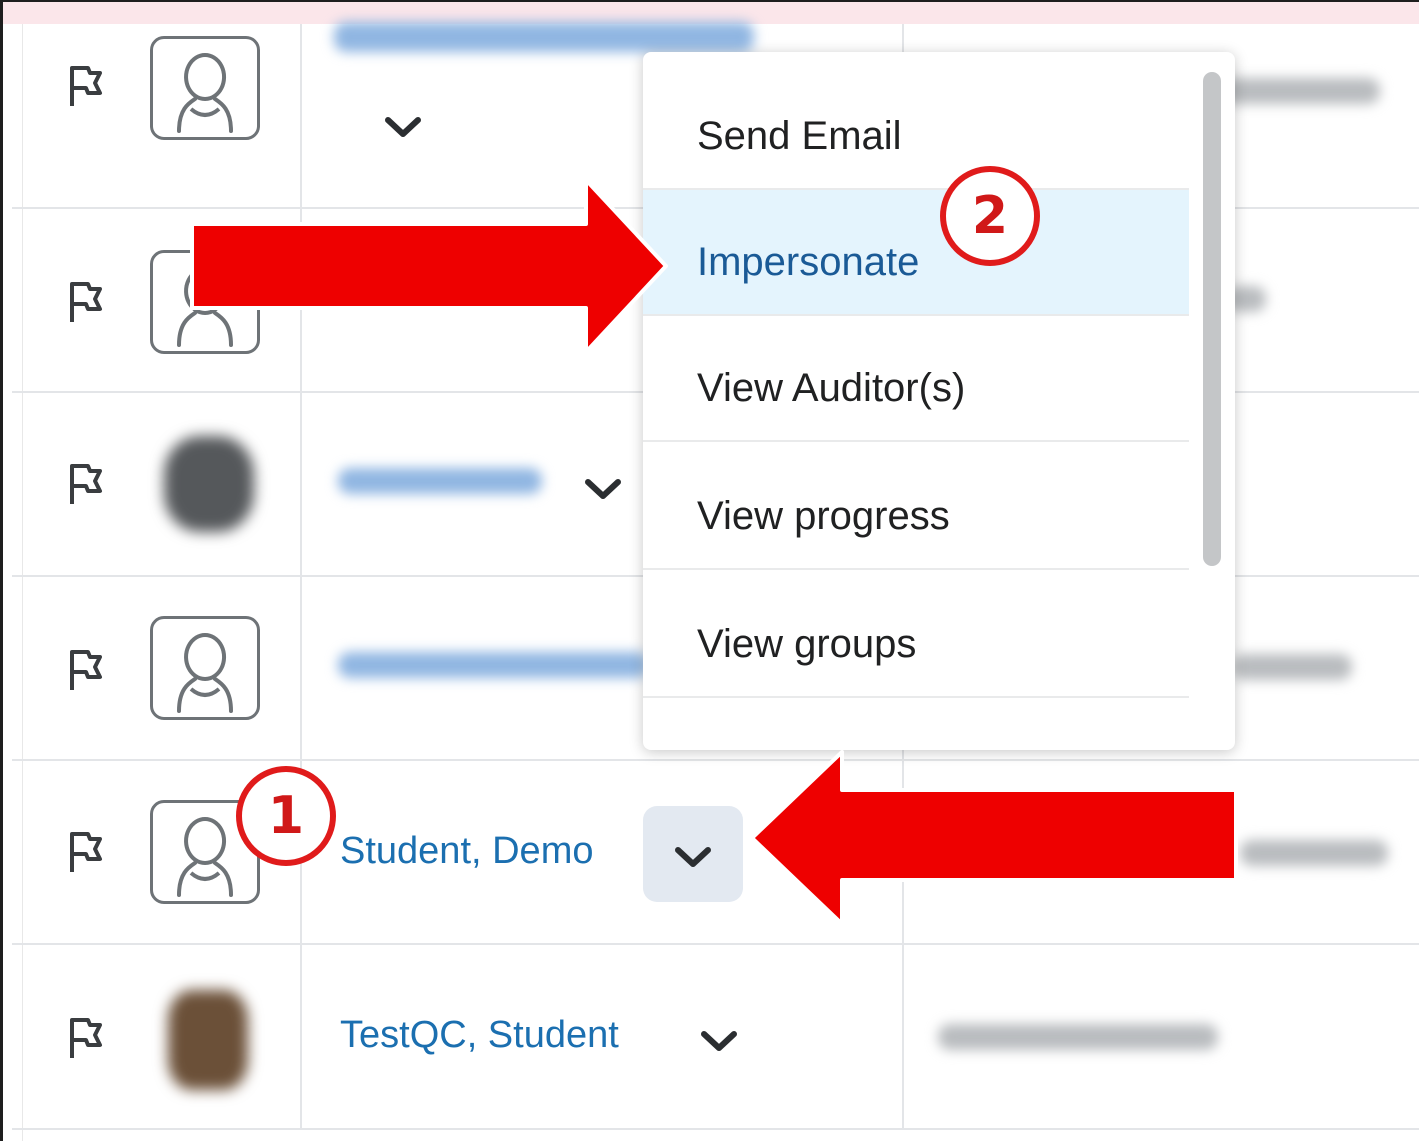 The width and height of the screenshot is (1419, 1141). What do you see at coordinates (807, 644) in the screenshot?
I see `menu-item-label: View groups` at bounding box center [807, 644].